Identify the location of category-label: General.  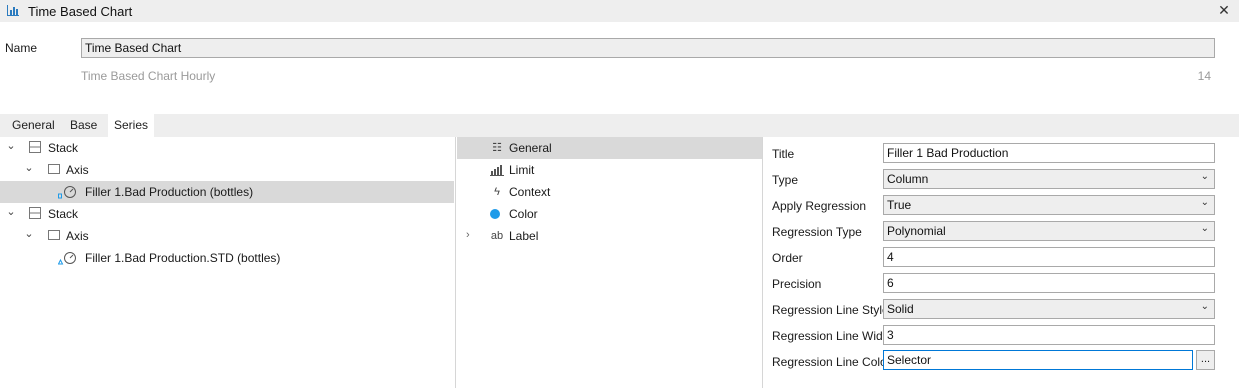
(530, 148).